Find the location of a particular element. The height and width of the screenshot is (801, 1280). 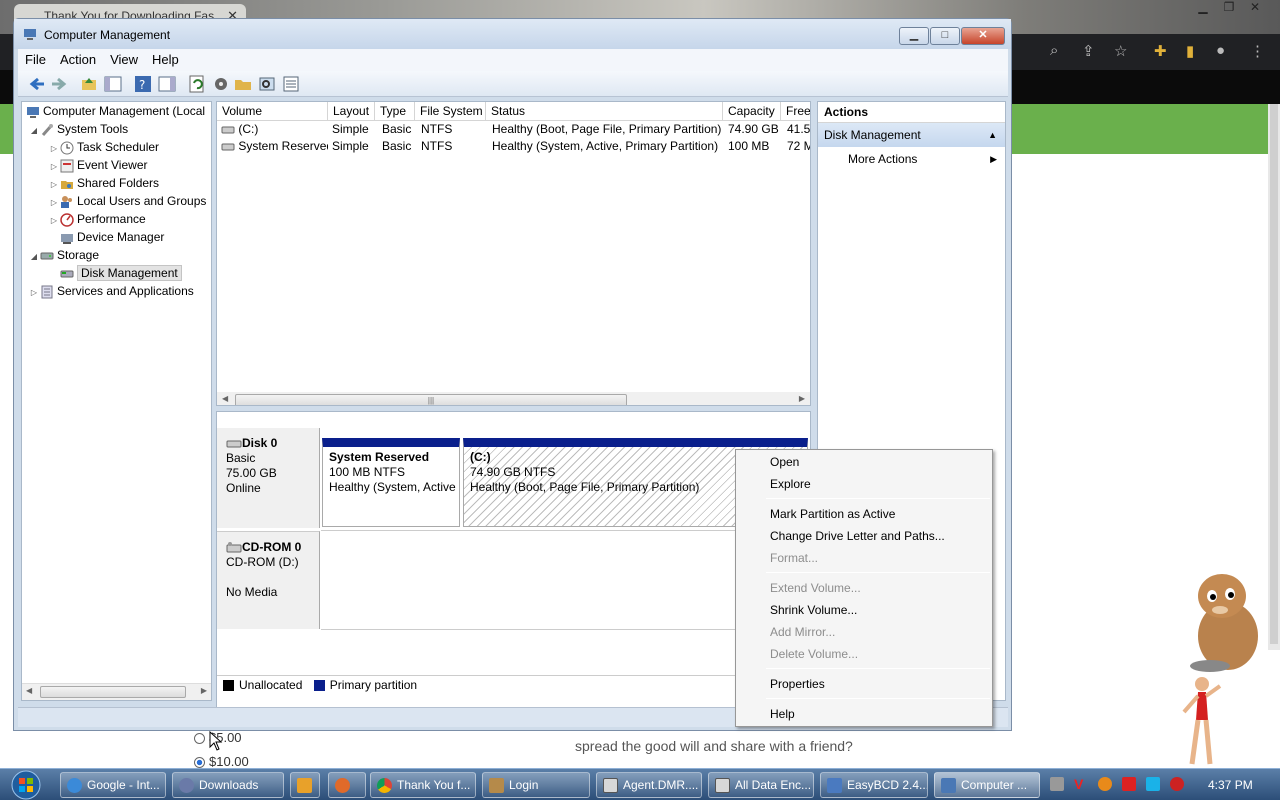

column-free: Free is located at coordinates (795, 111).